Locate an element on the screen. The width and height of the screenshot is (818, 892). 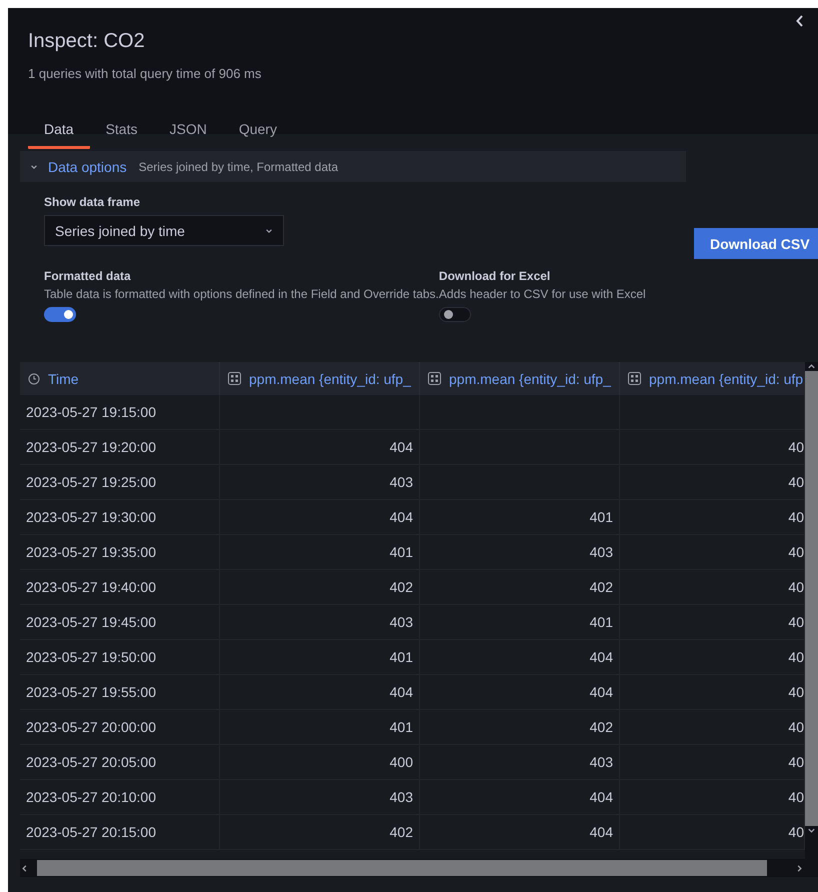
switch-description: Adds header to CSV for use with Excel is located at coordinates (542, 294).